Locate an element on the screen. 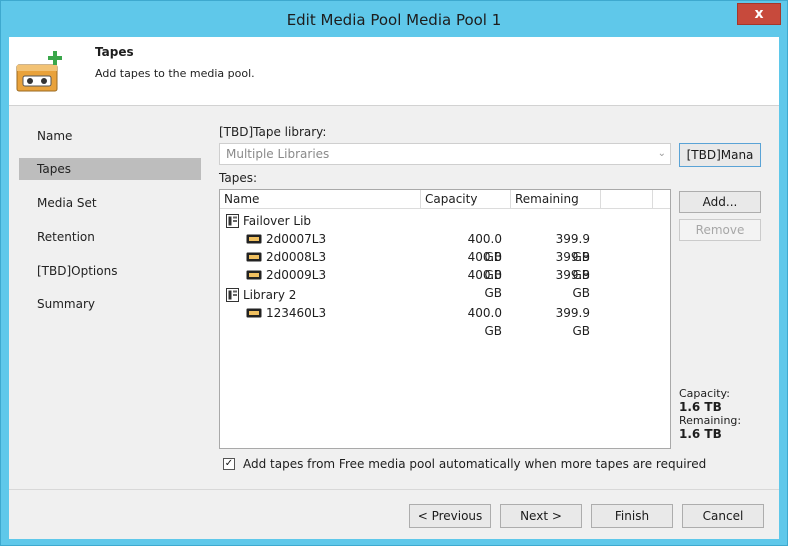 The width and height of the screenshot is (788, 546). title-bar: Edit Media Pool Media Pool 1 x is located at coordinates (394, 19).